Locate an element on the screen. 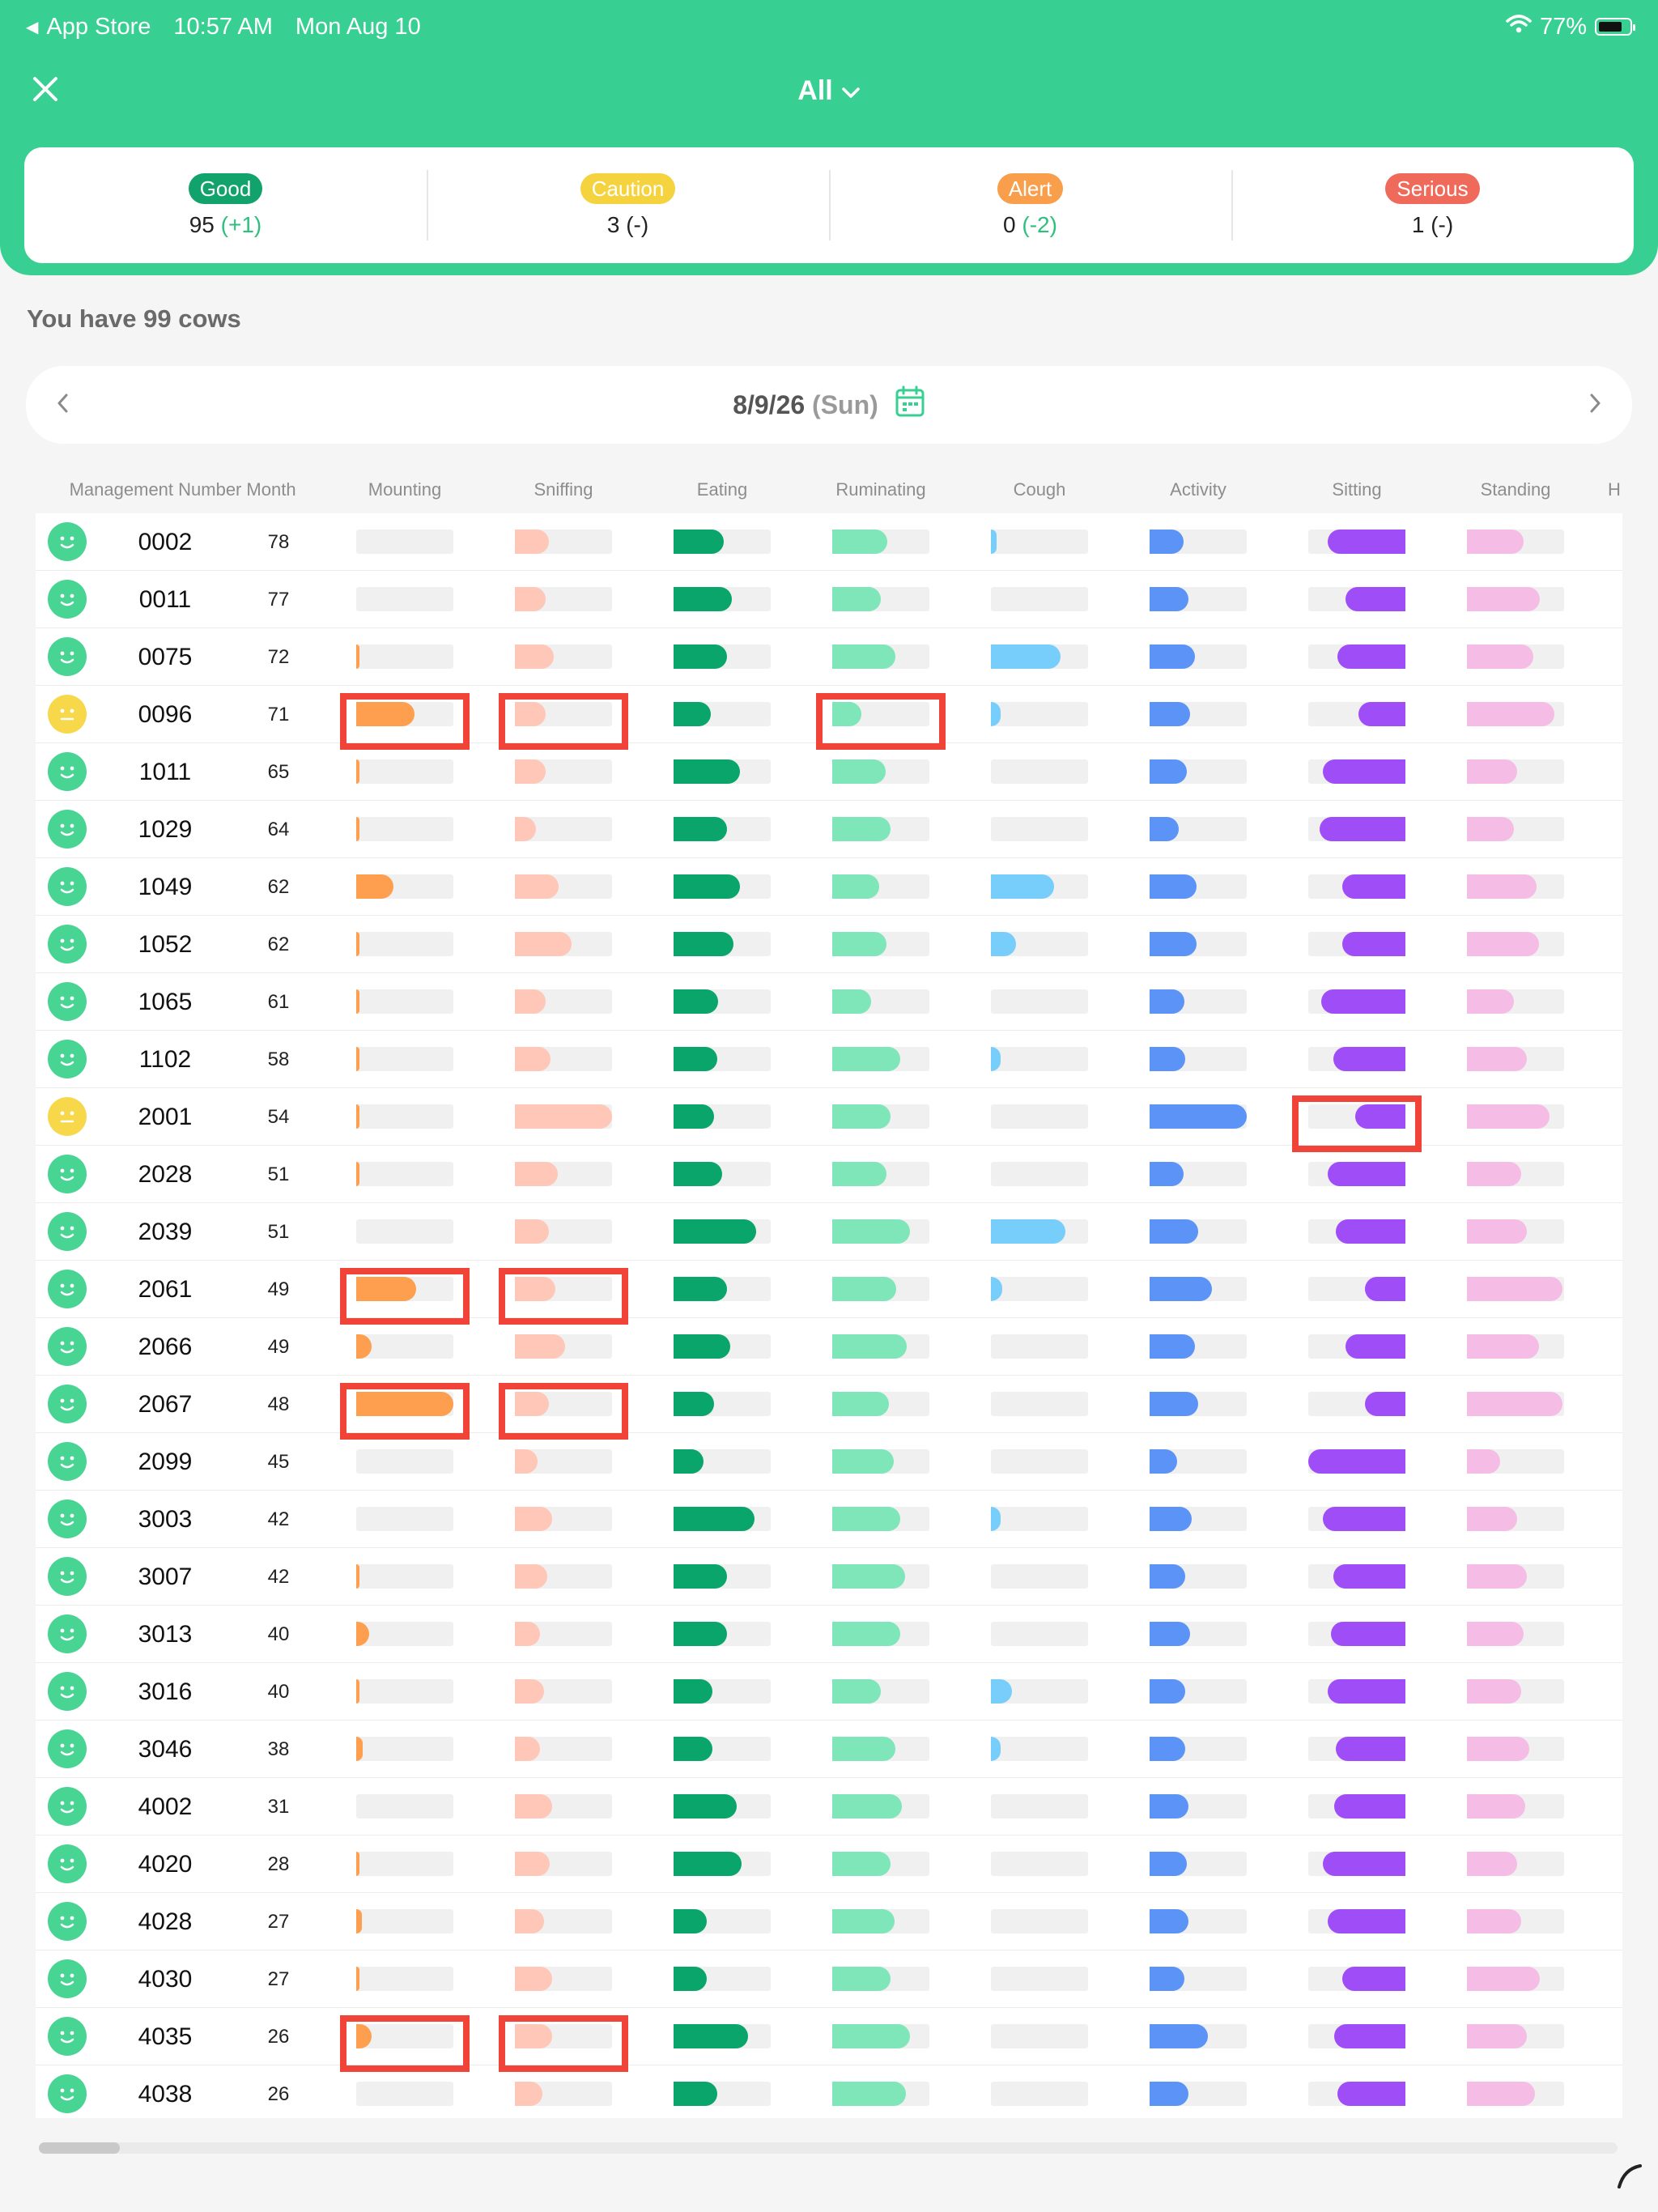  table-row: 1052 62 is located at coordinates (829, 944).